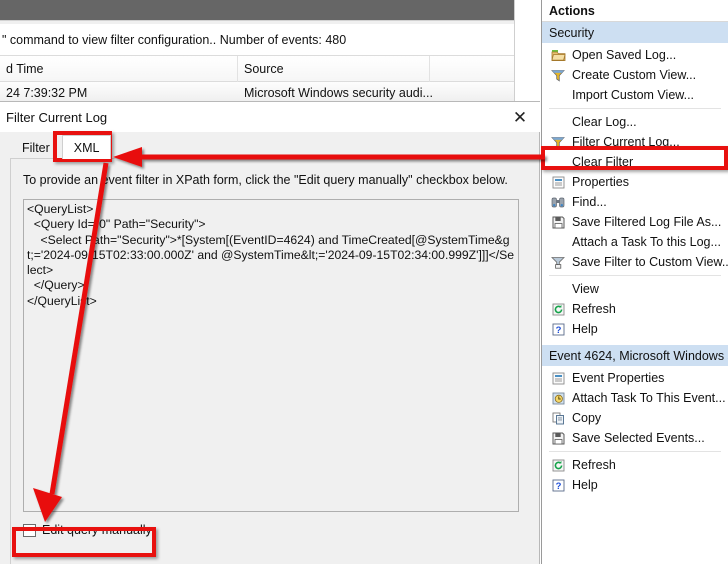 This screenshot has width=728, height=564. Describe the element at coordinates (270, 145) in the screenshot. I see `dialog-tabstrip: Filter XML` at that location.